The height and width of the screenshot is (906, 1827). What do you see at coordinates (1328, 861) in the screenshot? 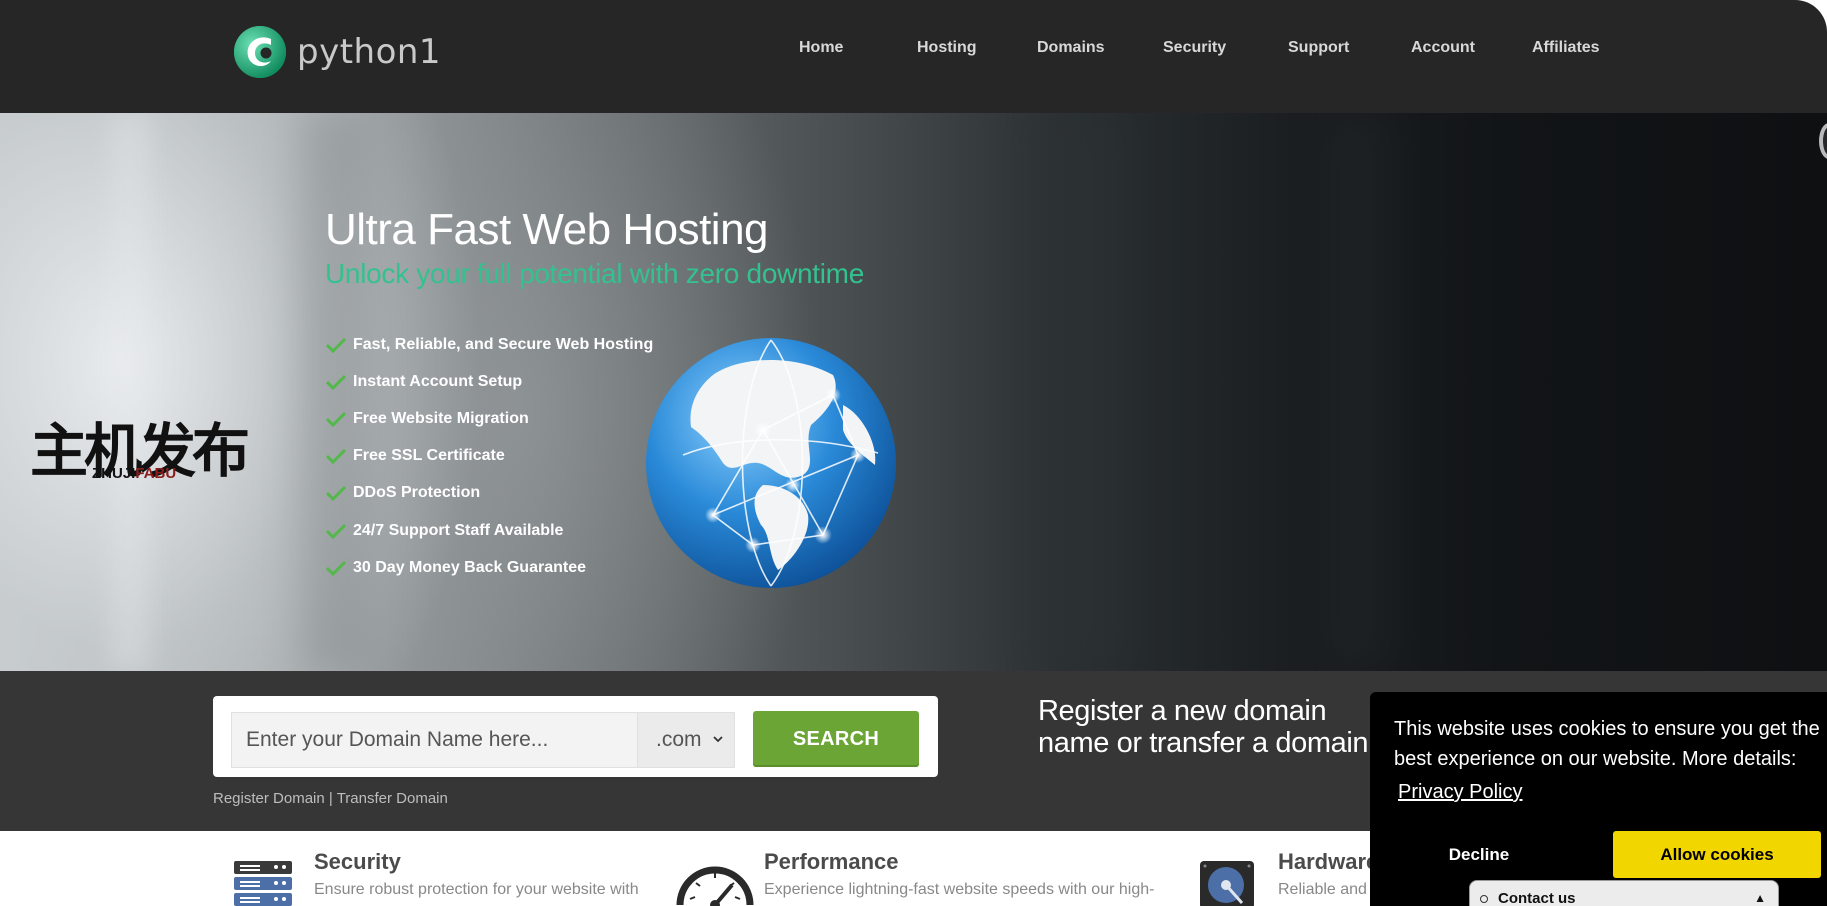
I see `feature-title: Hardware` at bounding box center [1328, 861].